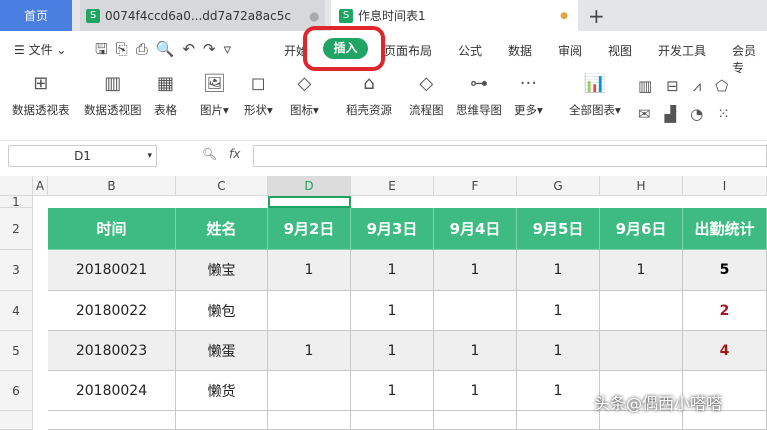 The height and width of the screenshot is (430, 767). Describe the element at coordinates (725, 270) in the screenshot. I see `table-cell: 5` at that location.